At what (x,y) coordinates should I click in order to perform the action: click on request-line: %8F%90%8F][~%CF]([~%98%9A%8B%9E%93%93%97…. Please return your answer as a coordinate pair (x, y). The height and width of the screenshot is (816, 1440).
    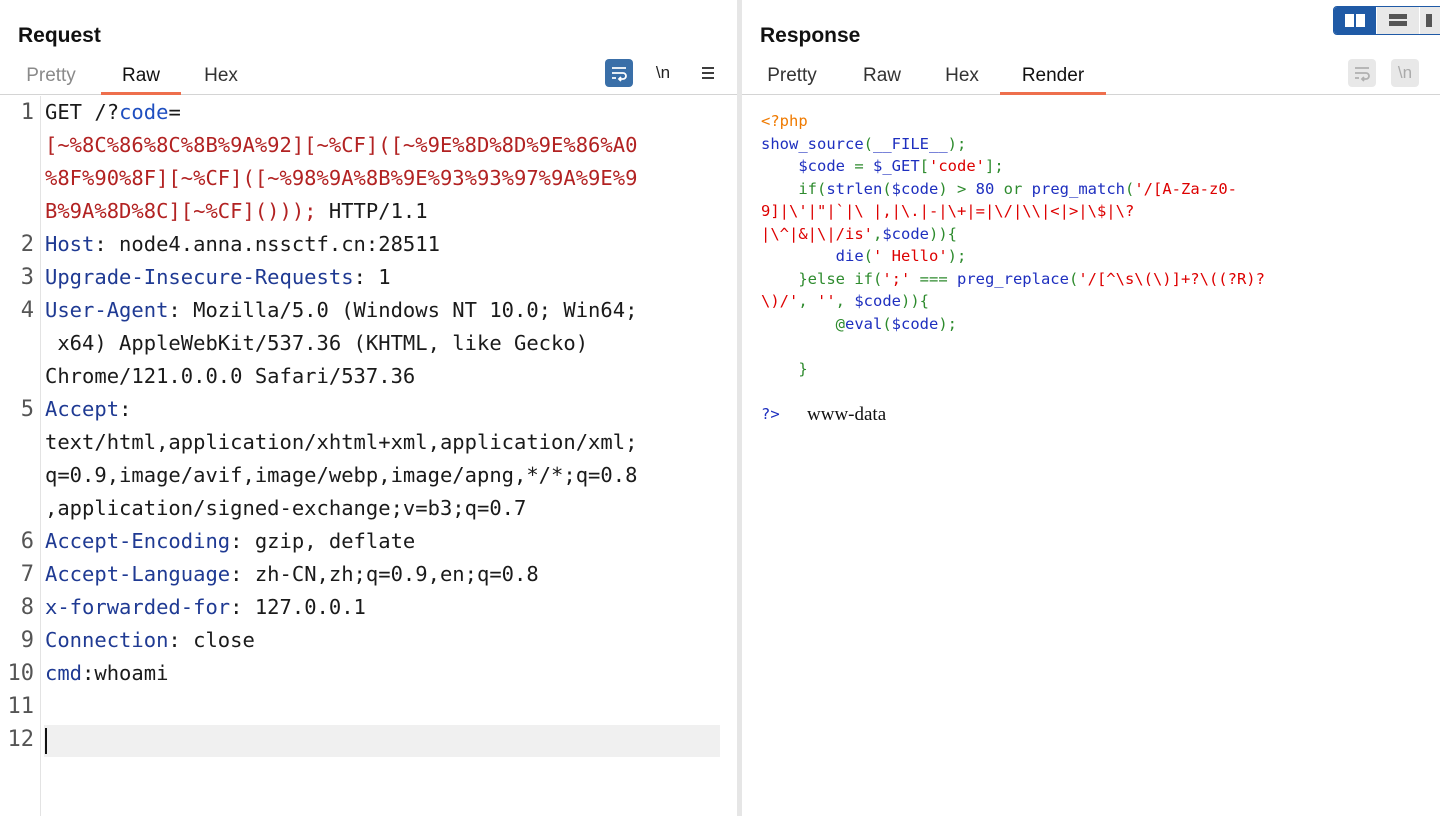
    Looking at the image, I should click on (385, 178).